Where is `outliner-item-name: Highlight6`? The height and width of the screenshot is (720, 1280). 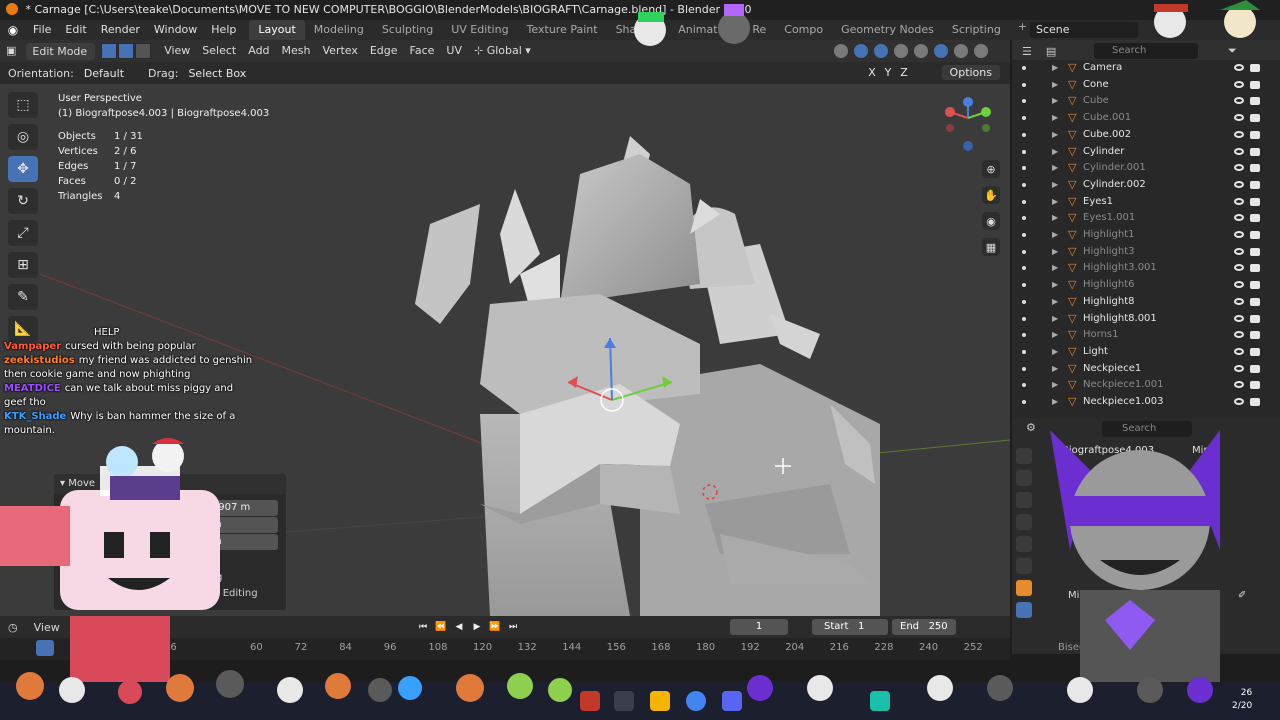
outliner-item-name: Highlight6 is located at coordinates (1109, 285).